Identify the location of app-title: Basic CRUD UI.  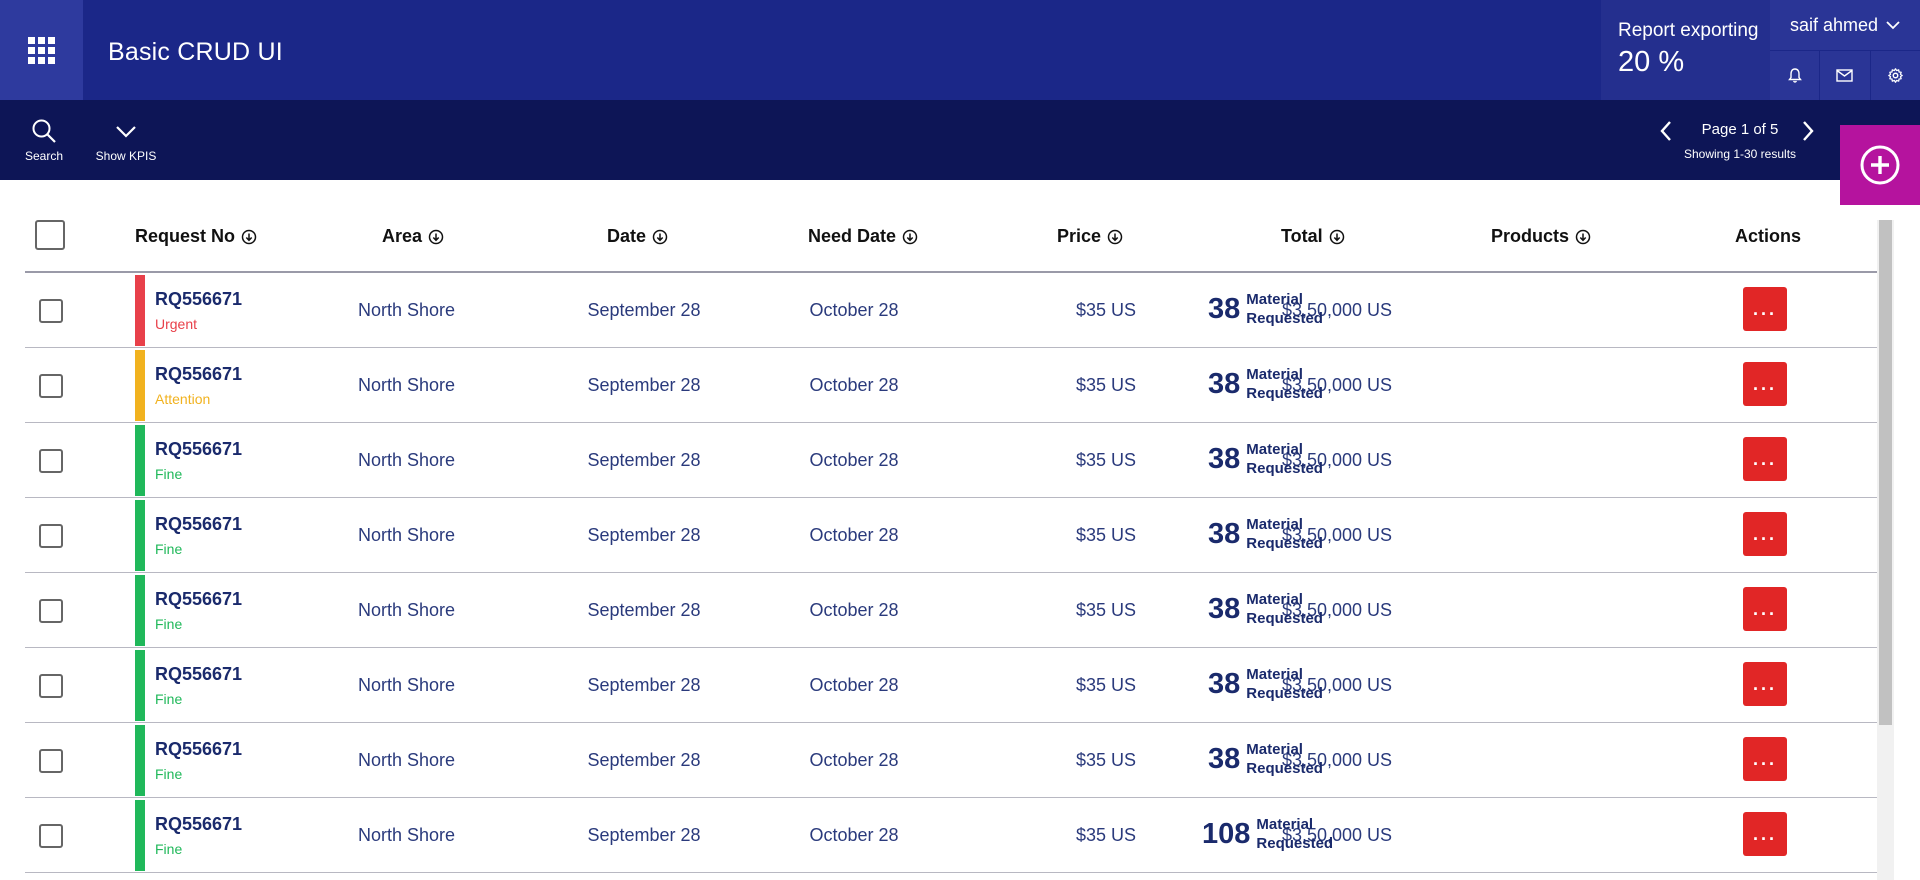
(195, 52).